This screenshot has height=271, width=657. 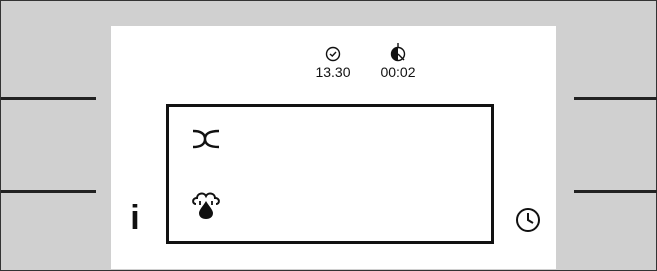 I want to click on menu-item-steam, so click(x=206, y=208).